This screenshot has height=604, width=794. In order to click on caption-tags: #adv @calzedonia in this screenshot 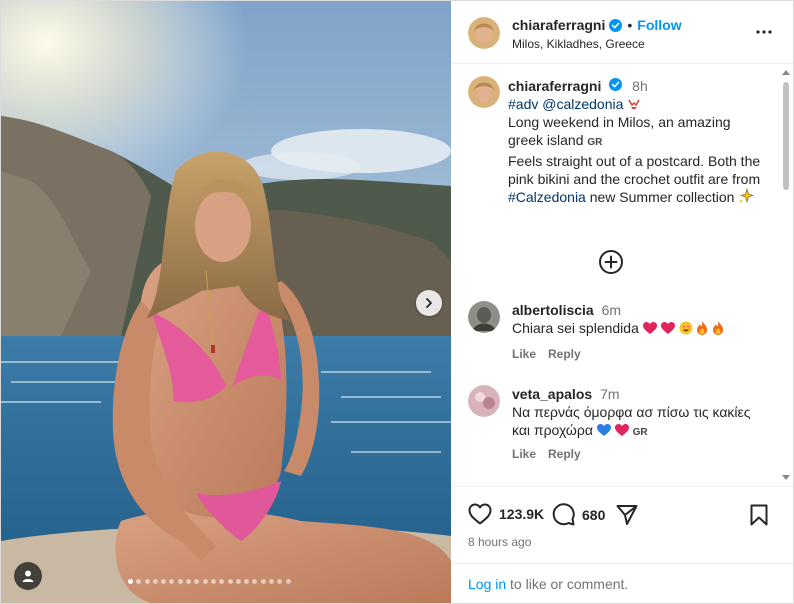, I will do `click(565, 104)`.